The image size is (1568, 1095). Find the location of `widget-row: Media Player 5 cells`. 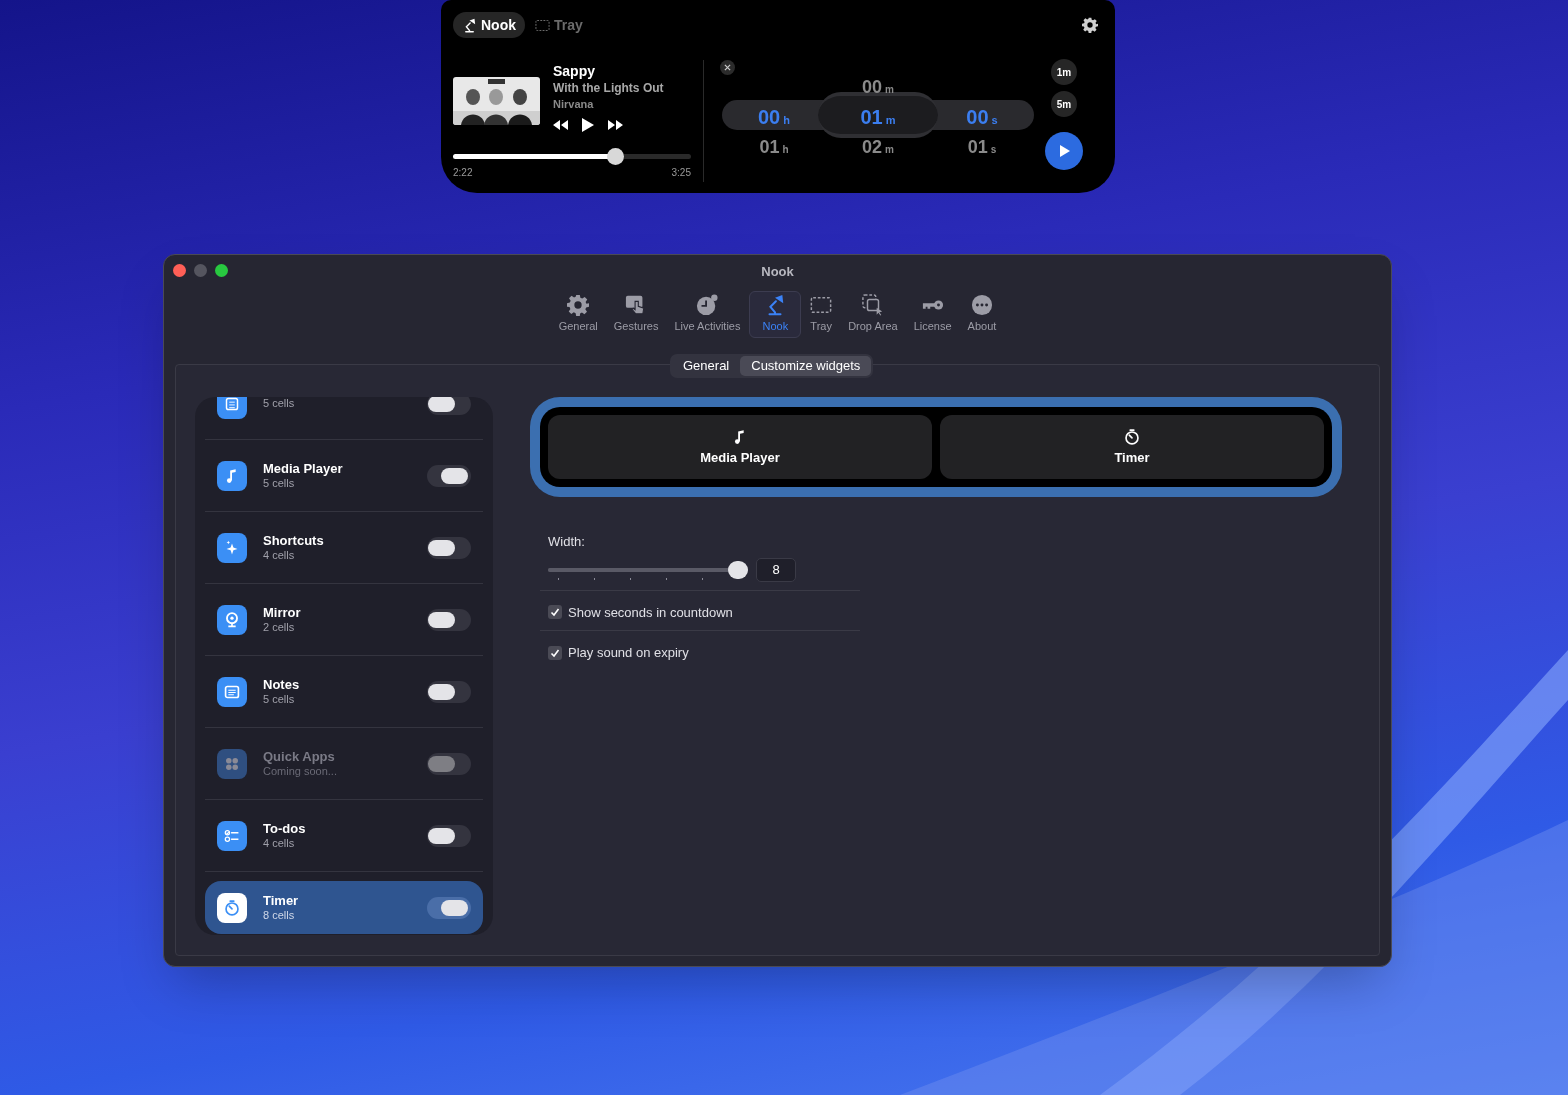

widget-row: Media Player 5 cells is located at coordinates (344, 475).